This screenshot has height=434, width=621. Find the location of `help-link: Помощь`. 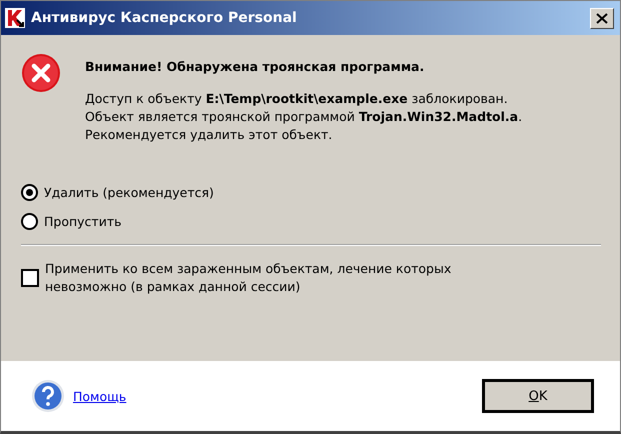

help-link: Помощь is located at coordinates (99, 396).